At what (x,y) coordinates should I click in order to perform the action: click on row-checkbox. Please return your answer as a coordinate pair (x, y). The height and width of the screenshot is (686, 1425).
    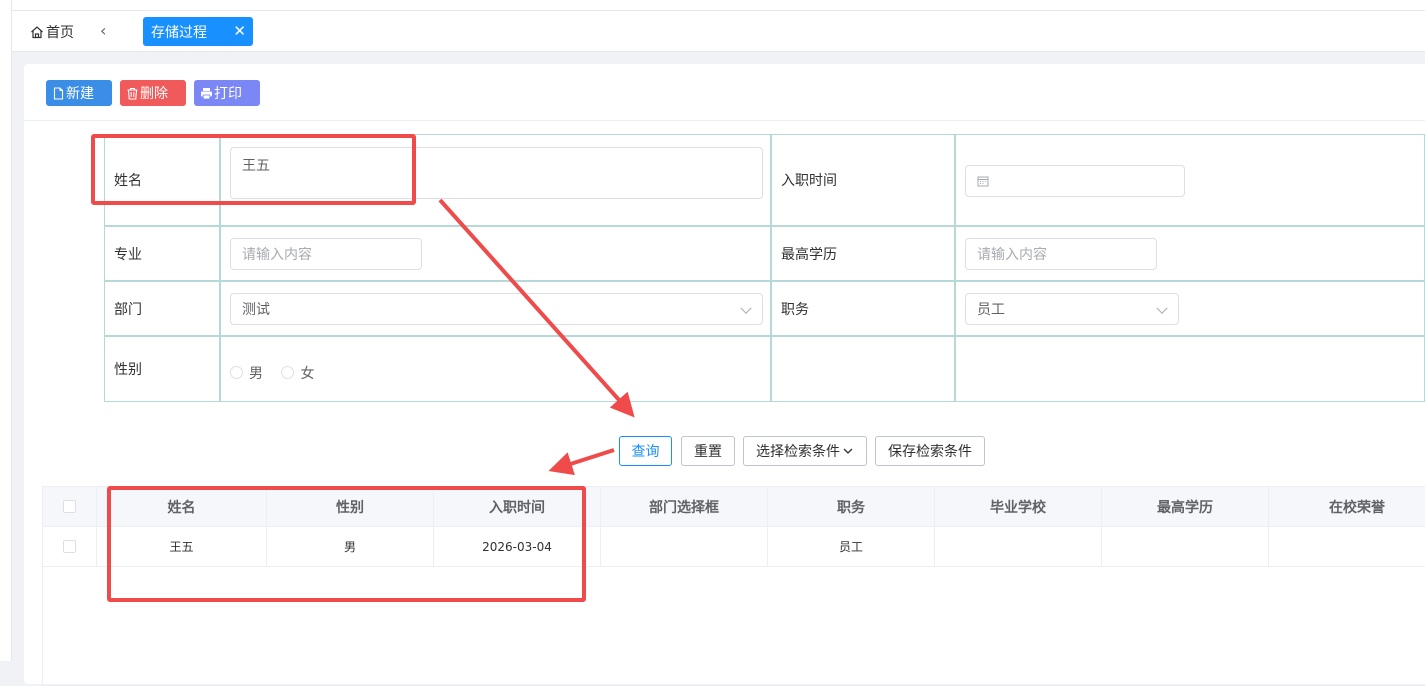
    Looking at the image, I should click on (69, 546).